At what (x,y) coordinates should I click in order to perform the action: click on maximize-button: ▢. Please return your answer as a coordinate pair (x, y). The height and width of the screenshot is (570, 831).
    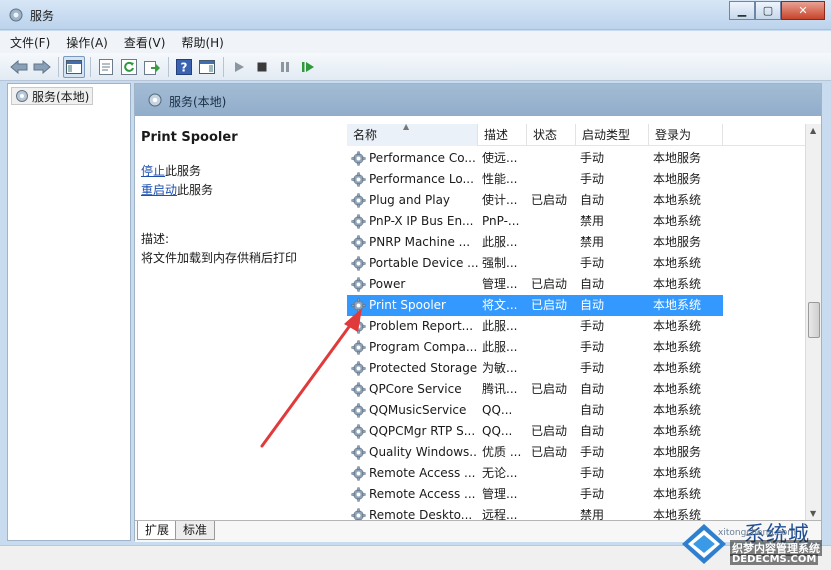
    Looking at the image, I should click on (768, 10).